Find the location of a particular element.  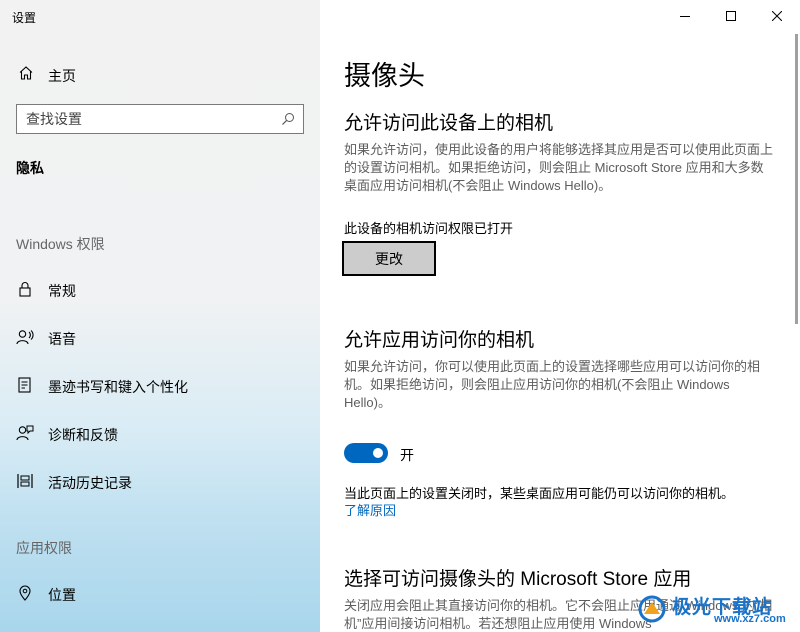

sidebar-item-home: 主页 is located at coordinates (160, 73).